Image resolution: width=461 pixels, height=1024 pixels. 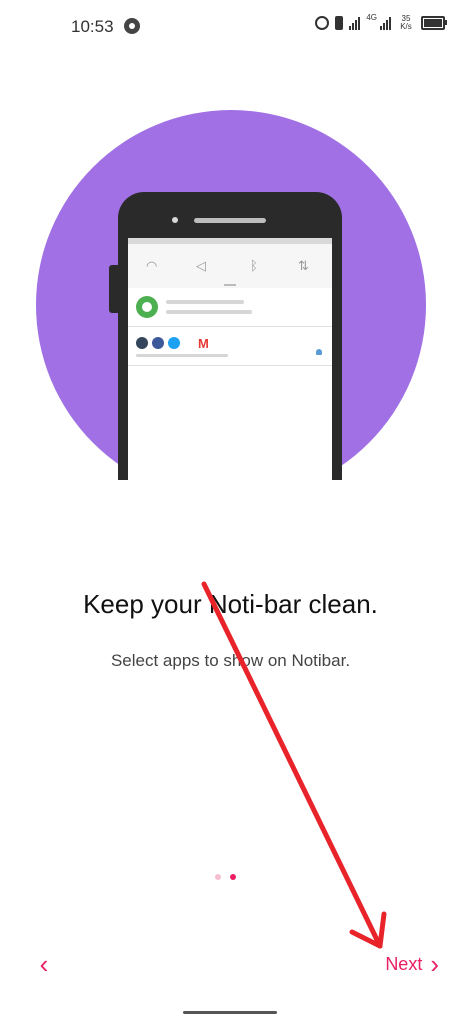 I want to click on drag-handle, so click(x=230, y=285).